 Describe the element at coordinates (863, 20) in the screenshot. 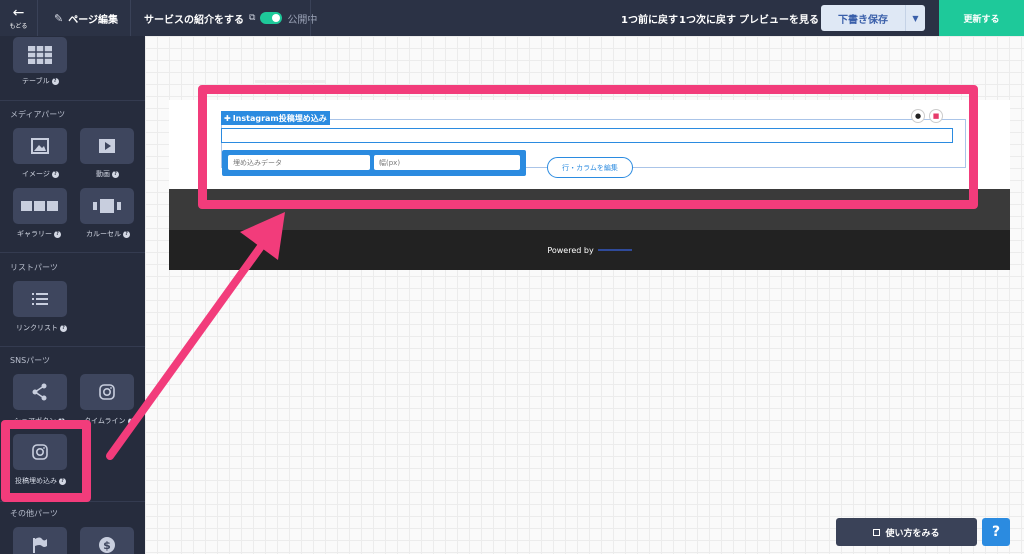

I see `save-draft-label: 下書き保存` at that location.